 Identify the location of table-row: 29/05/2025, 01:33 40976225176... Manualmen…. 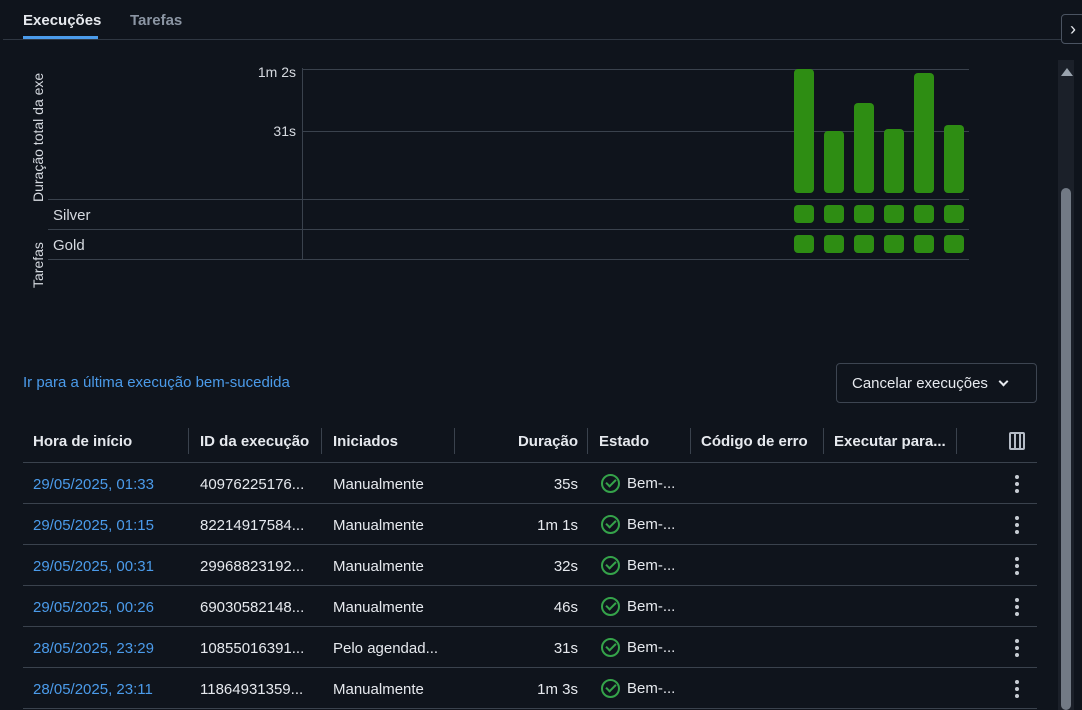
(530, 483).